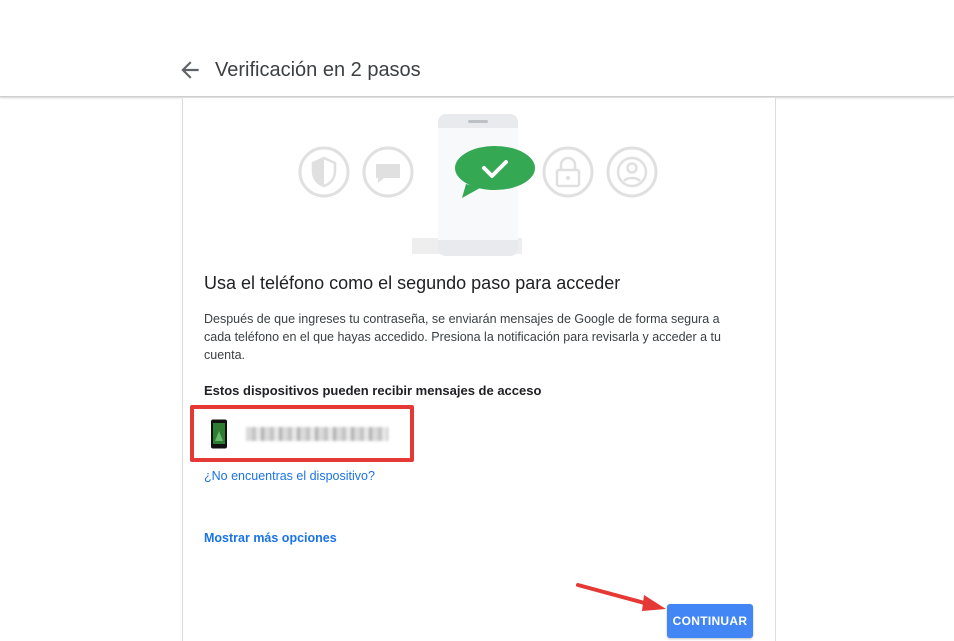 The height and width of the screenshot is (641, 954). What do you see at coordinates (270, 538) in the screenshot?
I see `more-options-link: Mostrar más opciones` at bounding box center [270, 538].